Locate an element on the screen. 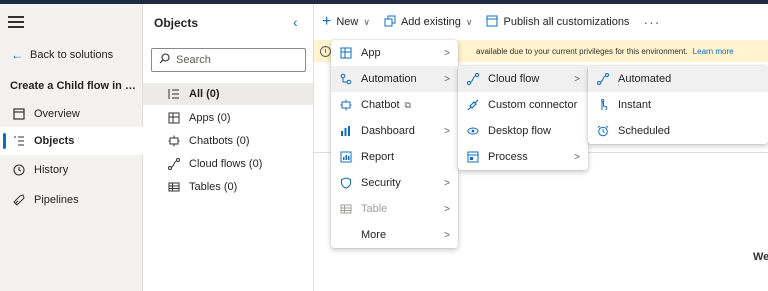  objects-item-label: Tables (0) is located at coordinates (213, 187).